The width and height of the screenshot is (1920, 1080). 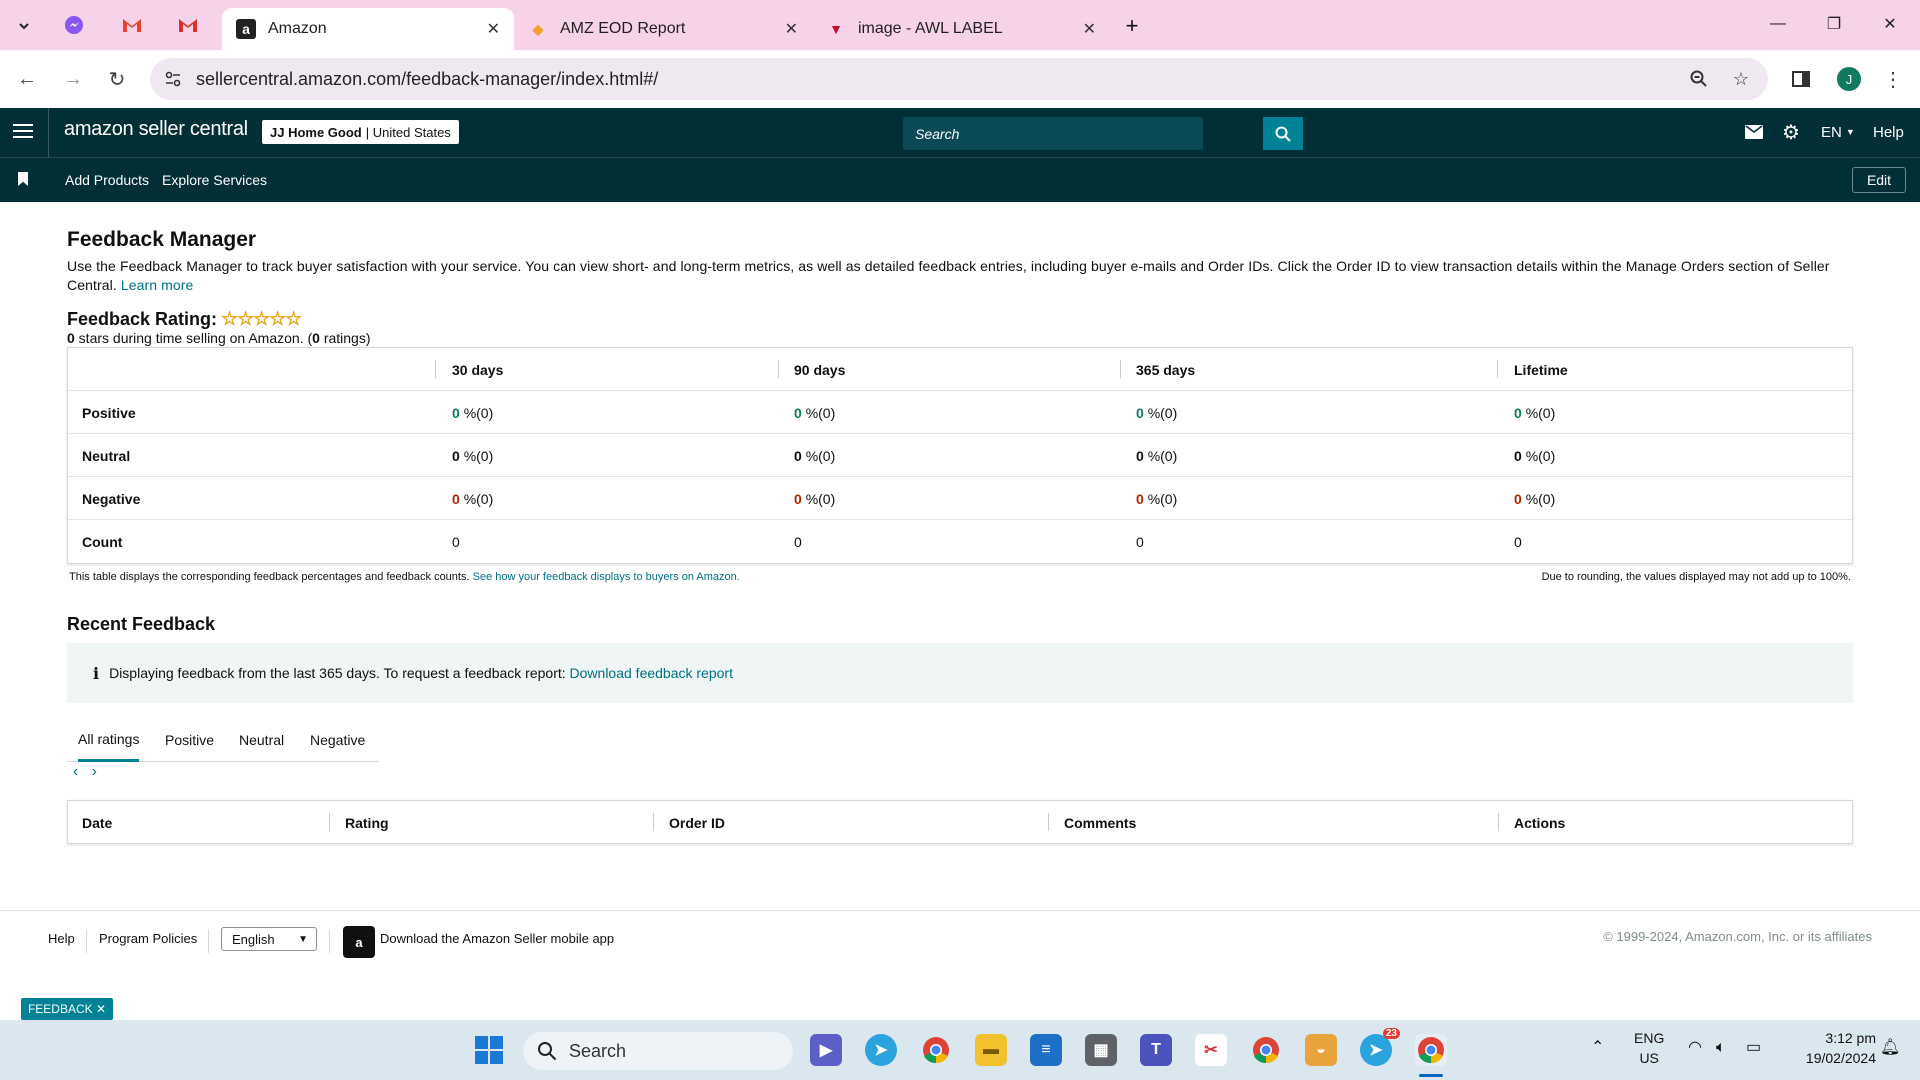 I want to click on header-search-button, so click(x=1283, y=133).